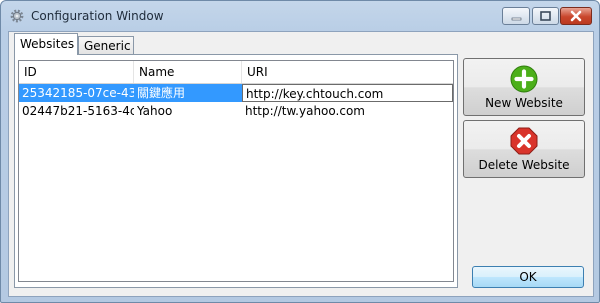 The height and width of the screenshot is (303, 600). Describe the element at coordinates (524, 141) in the screenshot. I see `x-octagon-icon` at that location.